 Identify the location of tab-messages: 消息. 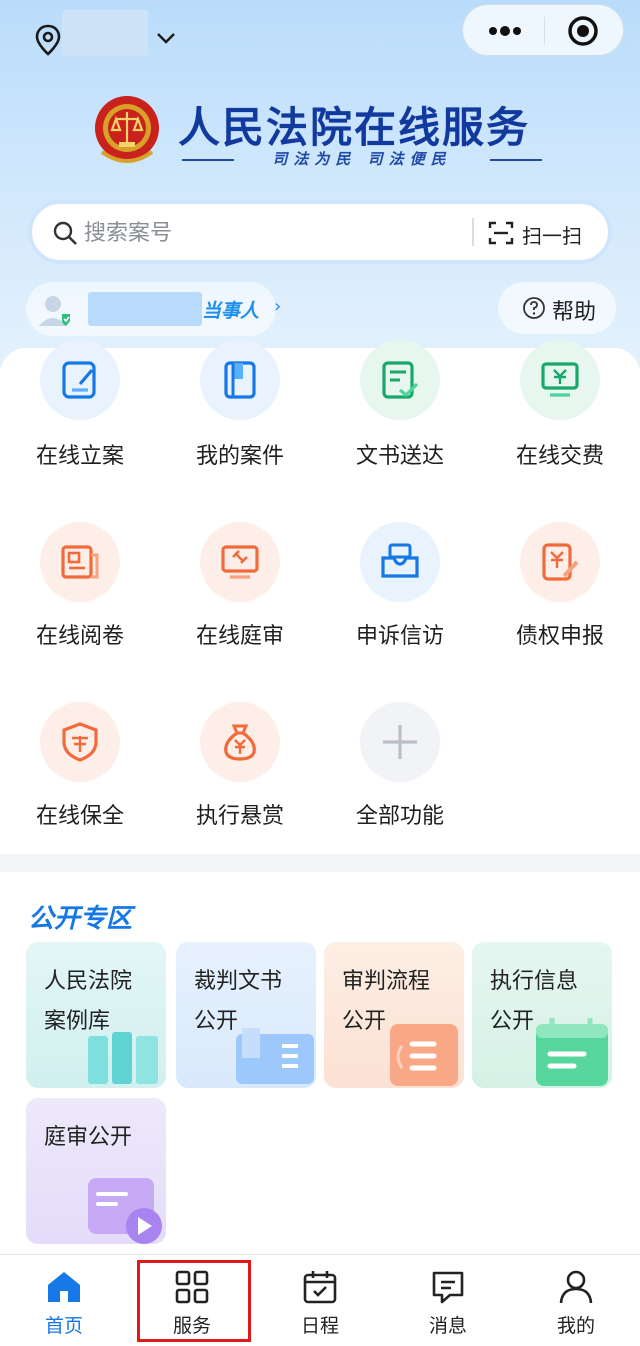
(448, 1300).